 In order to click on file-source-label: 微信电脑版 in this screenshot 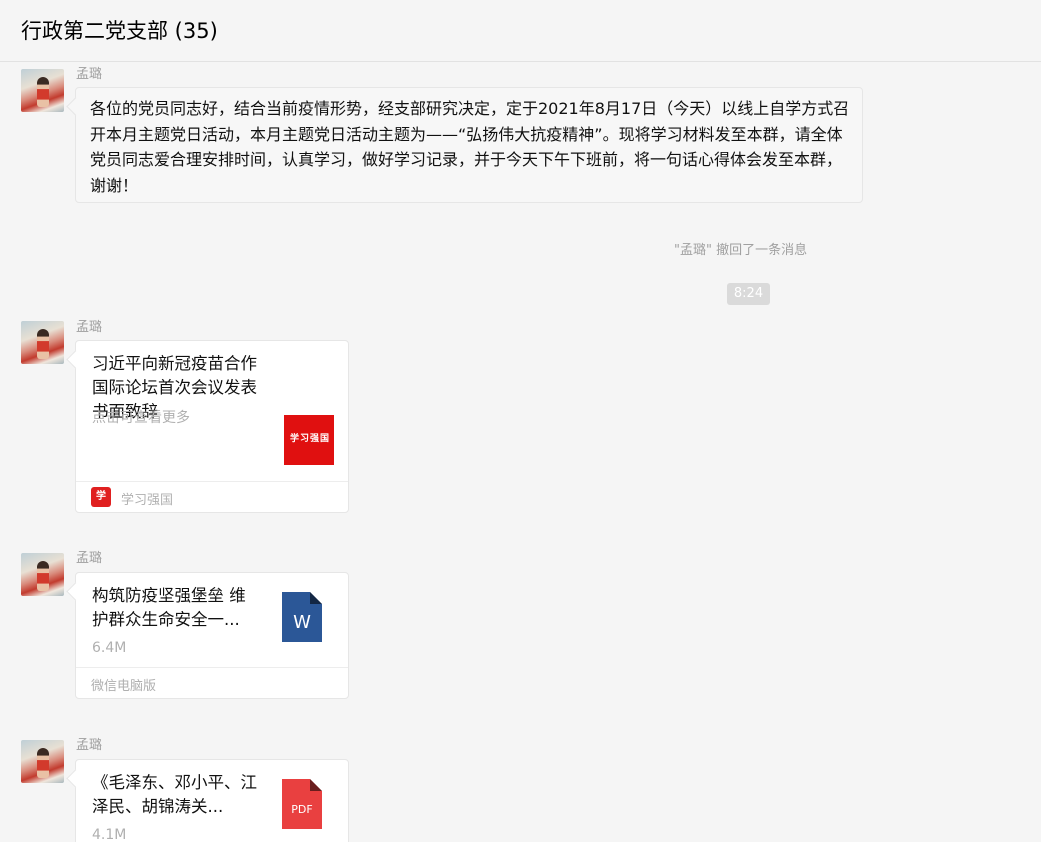, I will do `click(124, 686)`.